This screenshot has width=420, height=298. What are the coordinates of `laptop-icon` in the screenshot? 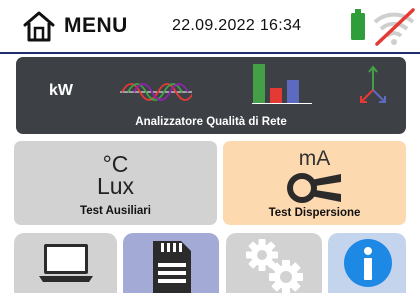 It's located at (66, 266).